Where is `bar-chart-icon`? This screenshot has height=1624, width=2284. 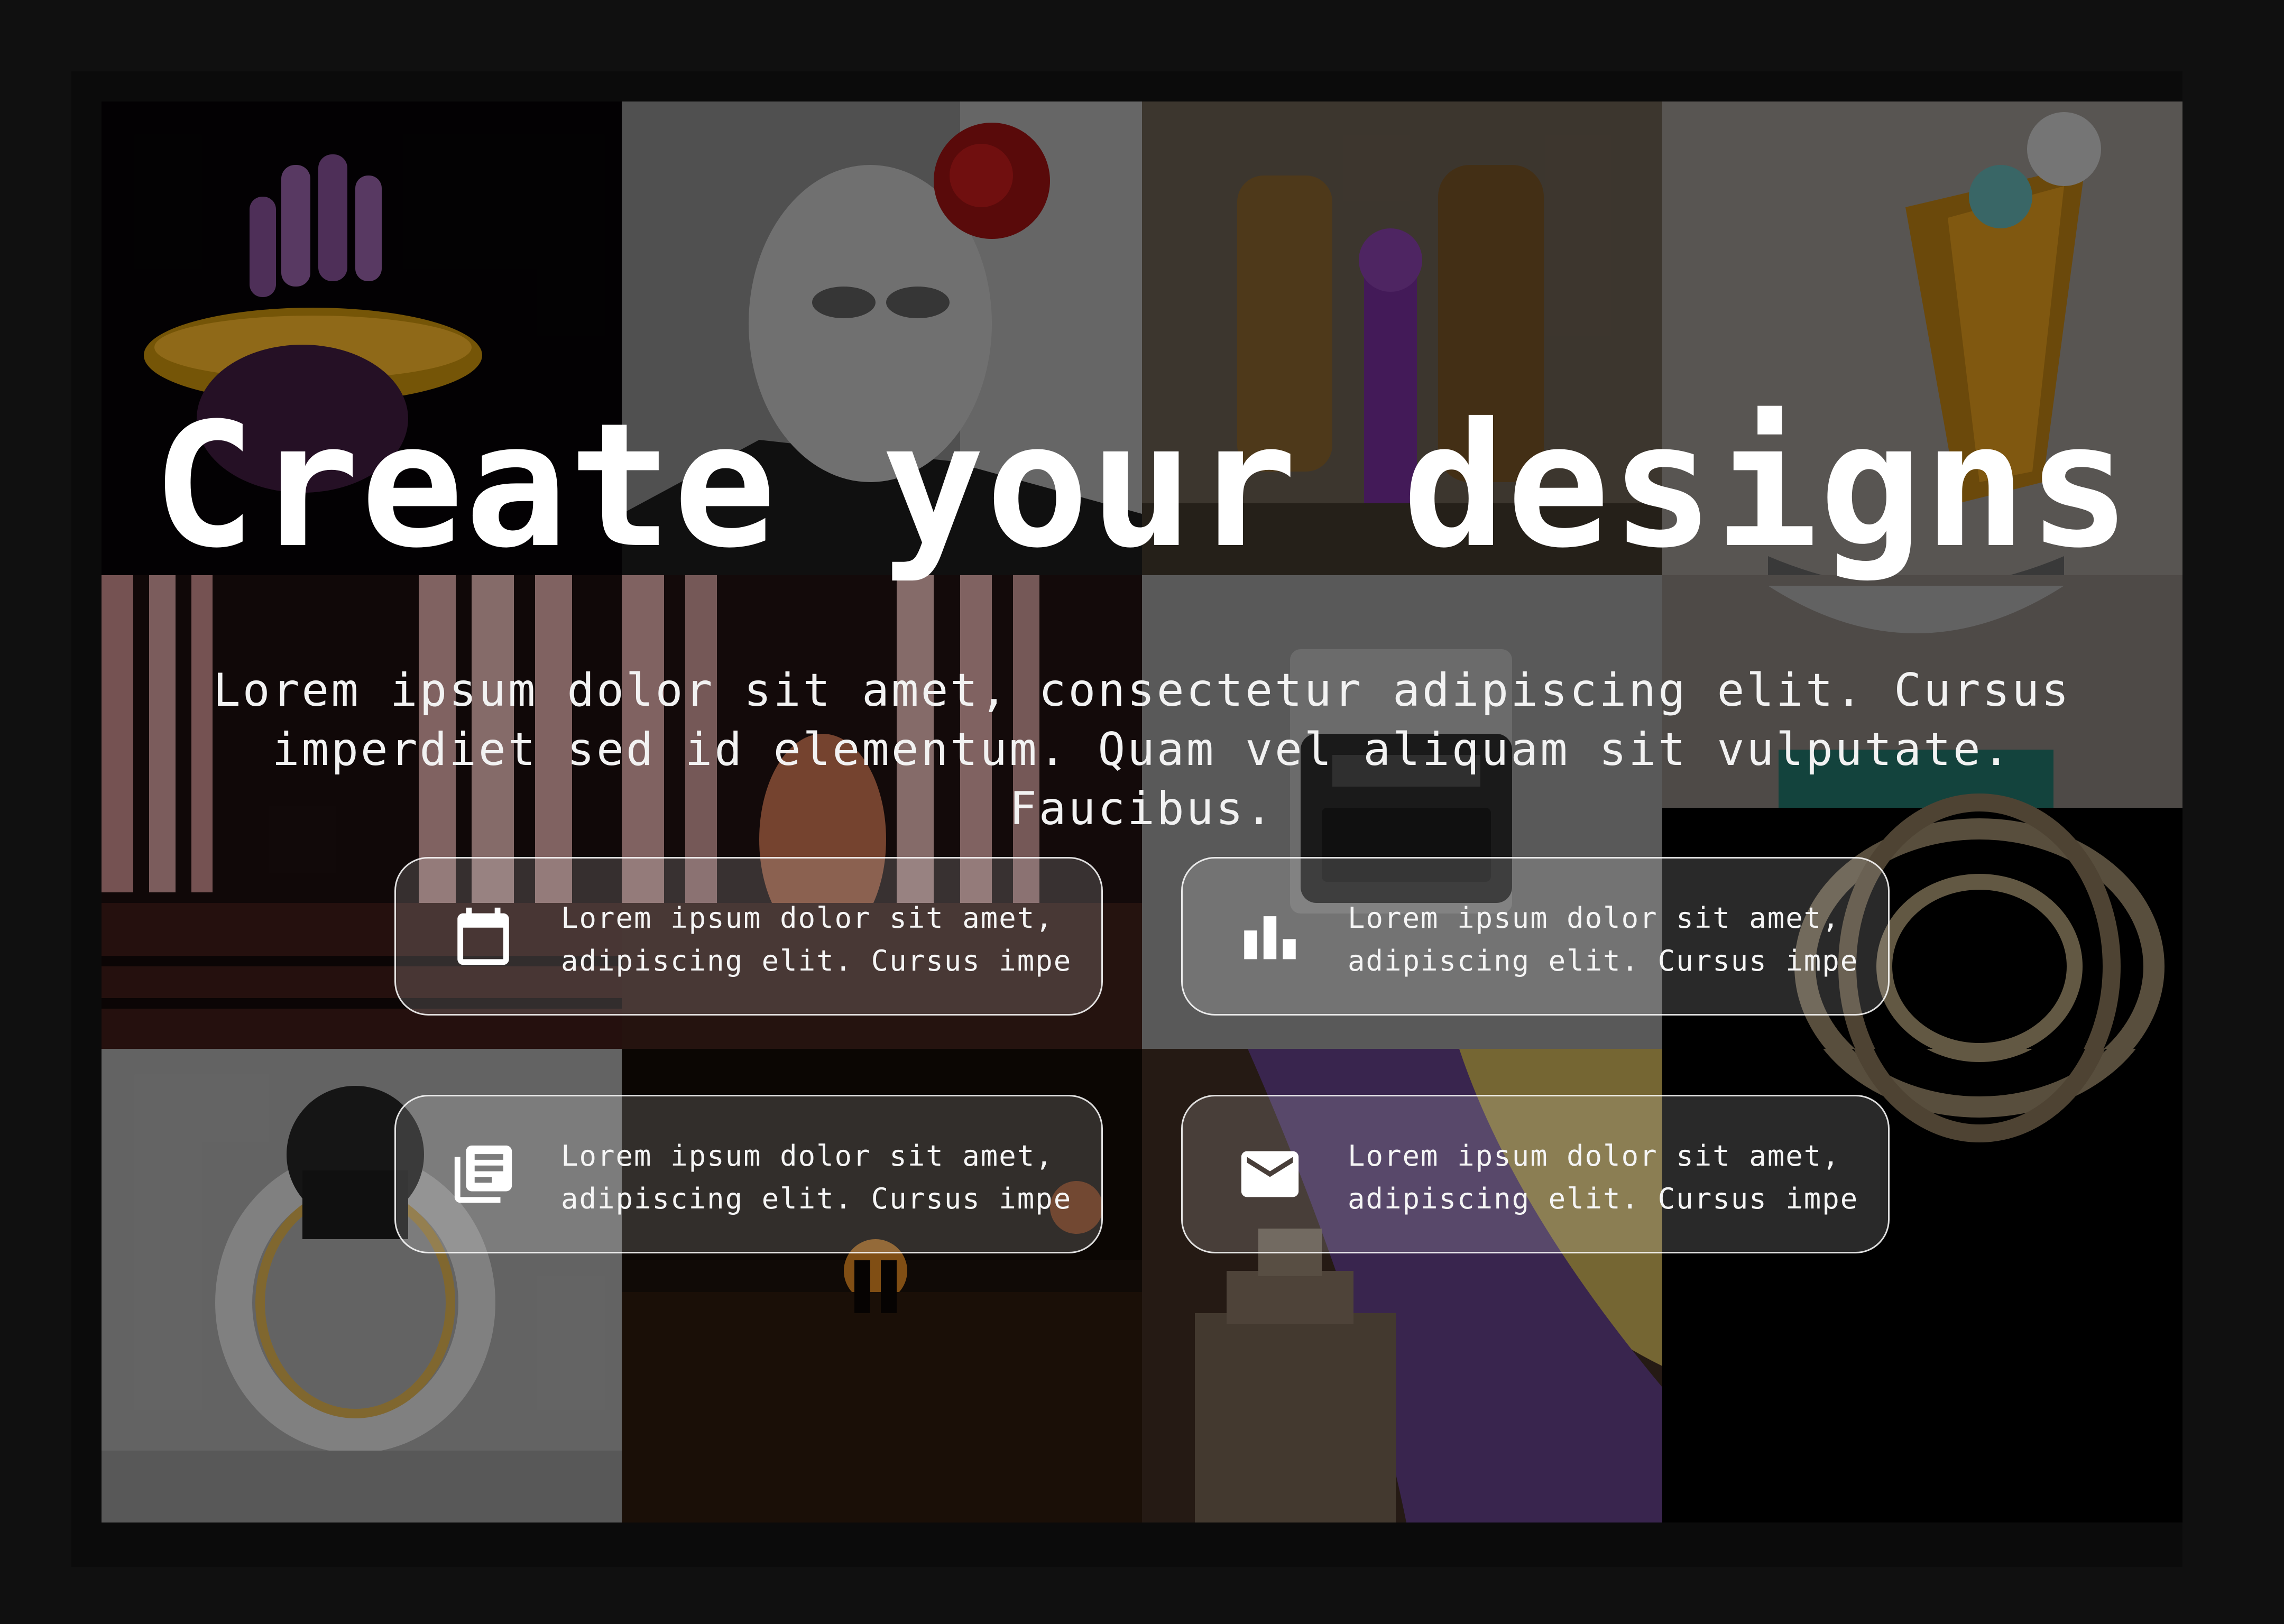
bar-chart-icon is located at coordinates (1270, 937).